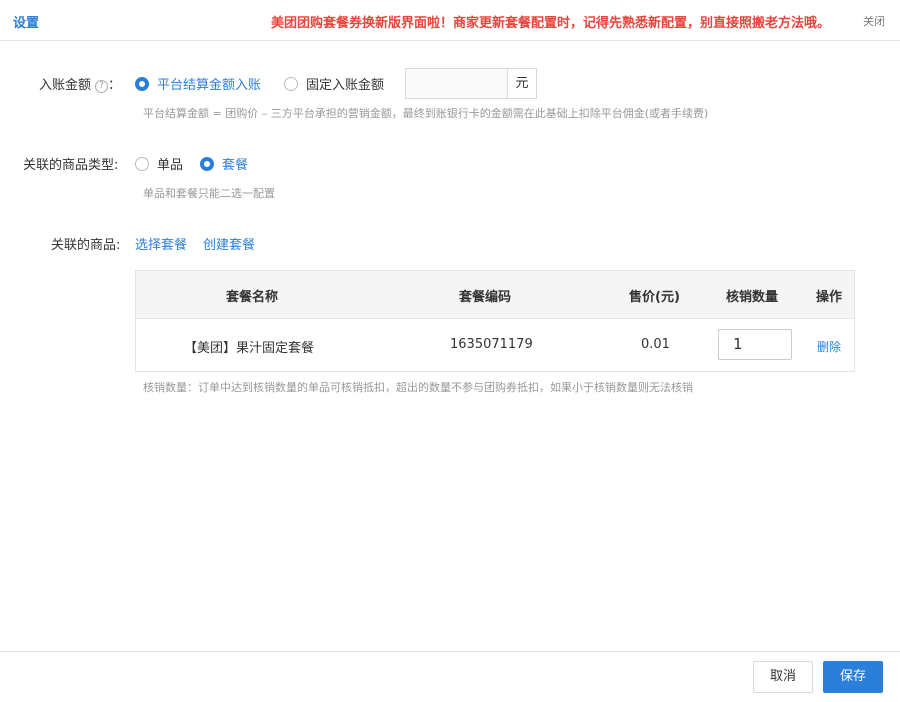 The width and height of the screenshot is (900, 702). I want to click on save-button: 保存, so click(853, 677).